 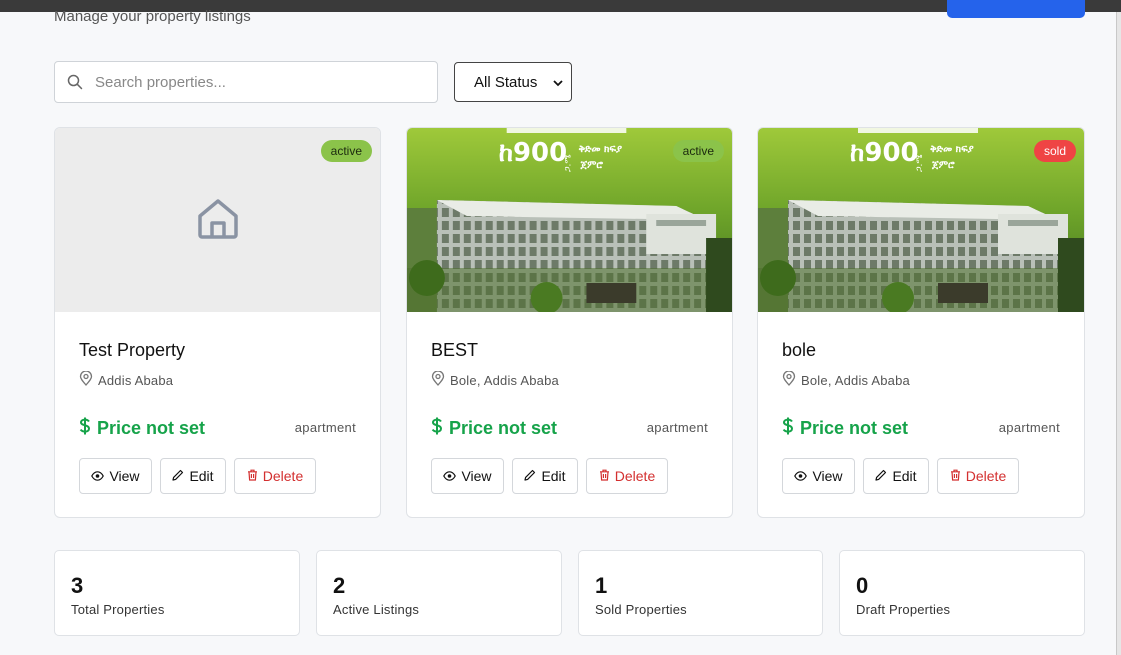 I want to click on stat-card-sold: 1 Sold Properties, so click(x=700, y=593).